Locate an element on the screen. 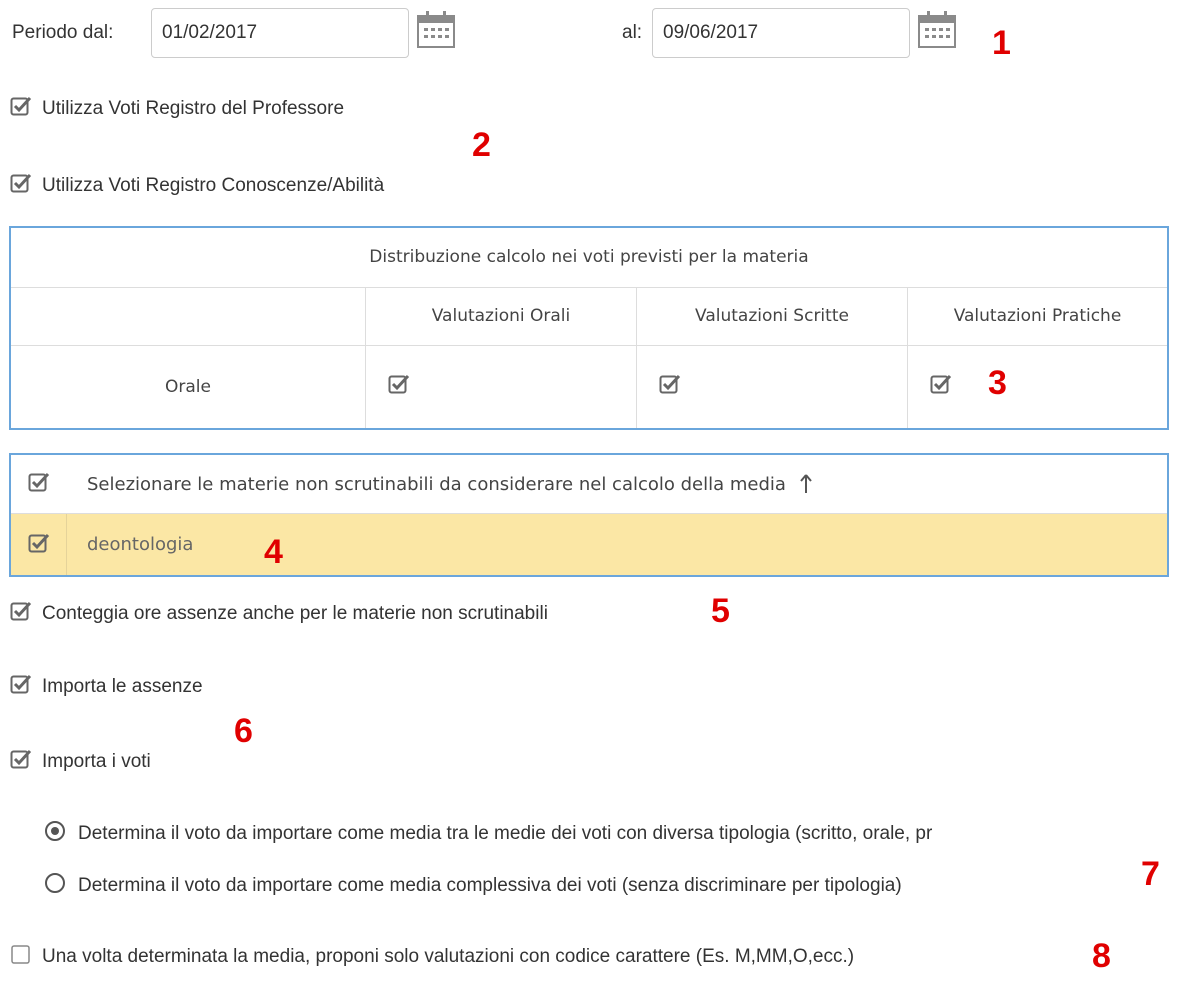  arrow-up-icon is located at coordinates (806, 484).